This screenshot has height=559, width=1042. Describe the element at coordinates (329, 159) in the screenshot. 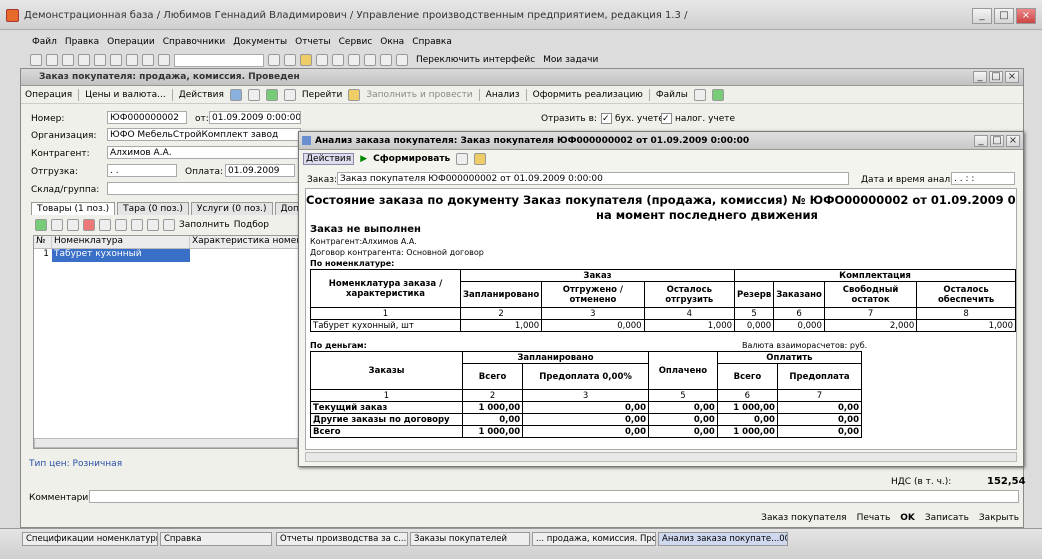

I see `analysis-actions-menu: Действия` at that location.